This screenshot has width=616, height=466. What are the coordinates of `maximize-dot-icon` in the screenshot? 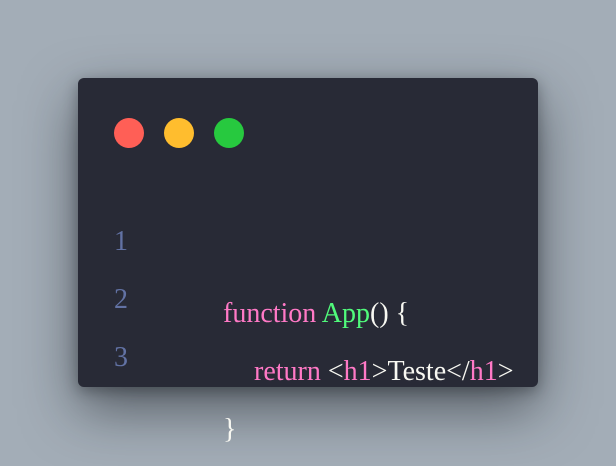 It's located at (229, 133).